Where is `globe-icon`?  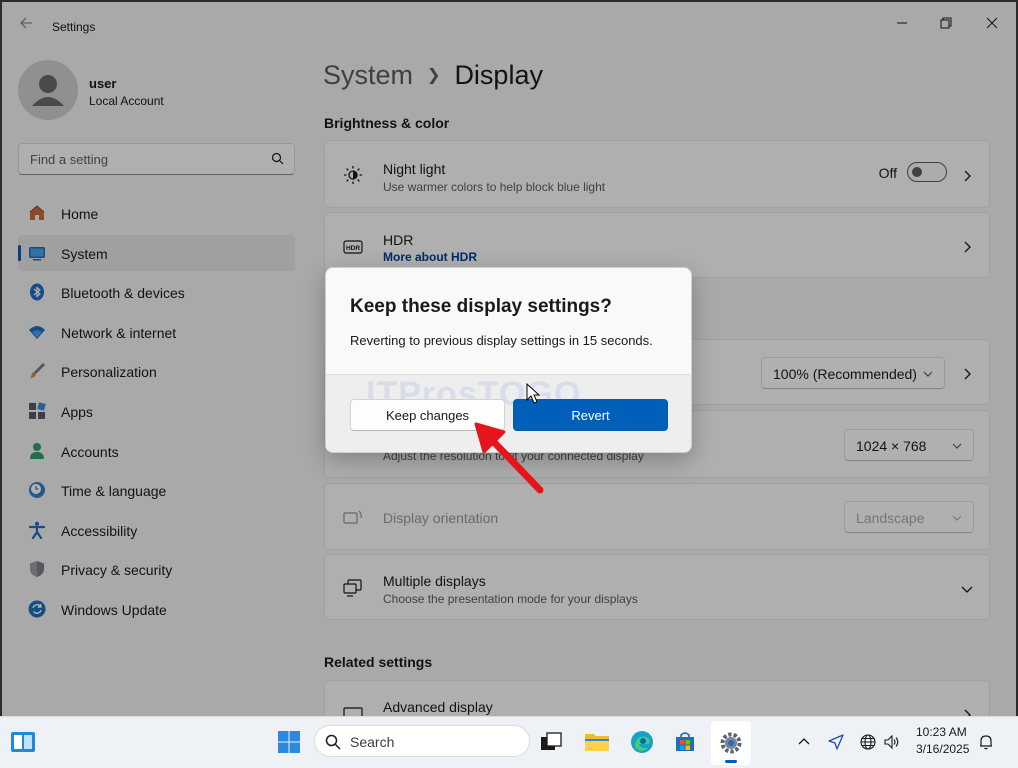
globe-icon is located at coordinates (868, 742).